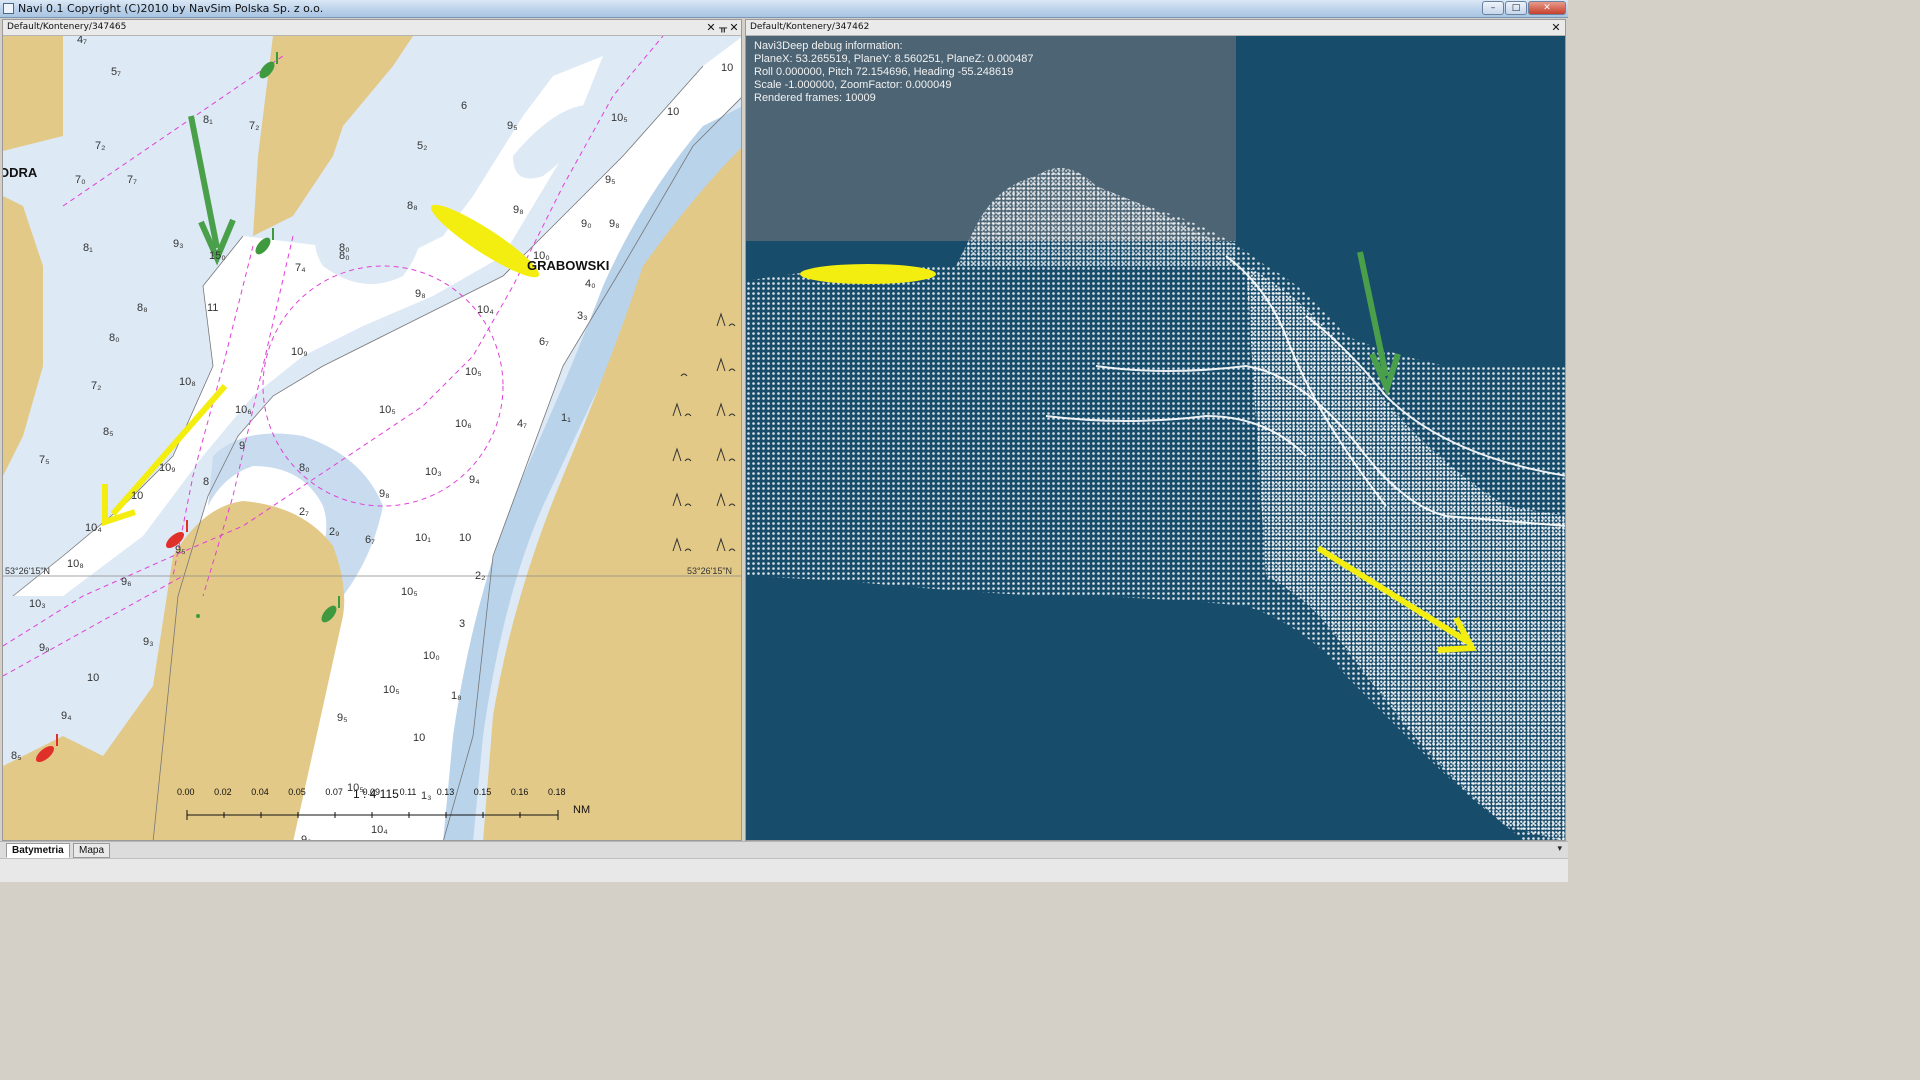  What do you see at coordinates (116, 72) in the screenshot?
I see `depth-sounding: 5₇` at bounding box center [116, 72].